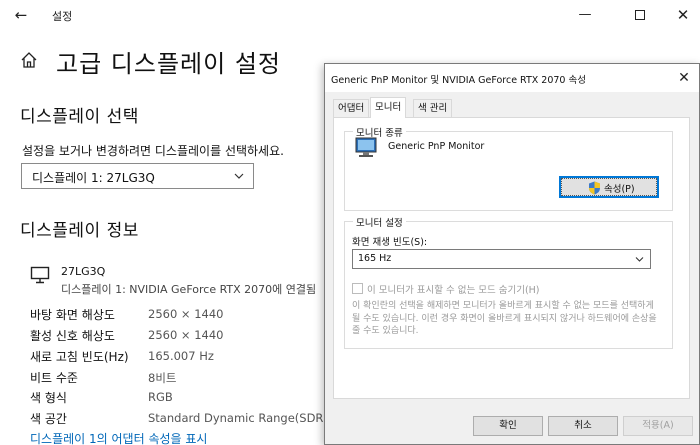 The width and height of the screenshot is (700, 445). I want to click on display-info-heading: 디스플레이 정보, so click(79, 231).